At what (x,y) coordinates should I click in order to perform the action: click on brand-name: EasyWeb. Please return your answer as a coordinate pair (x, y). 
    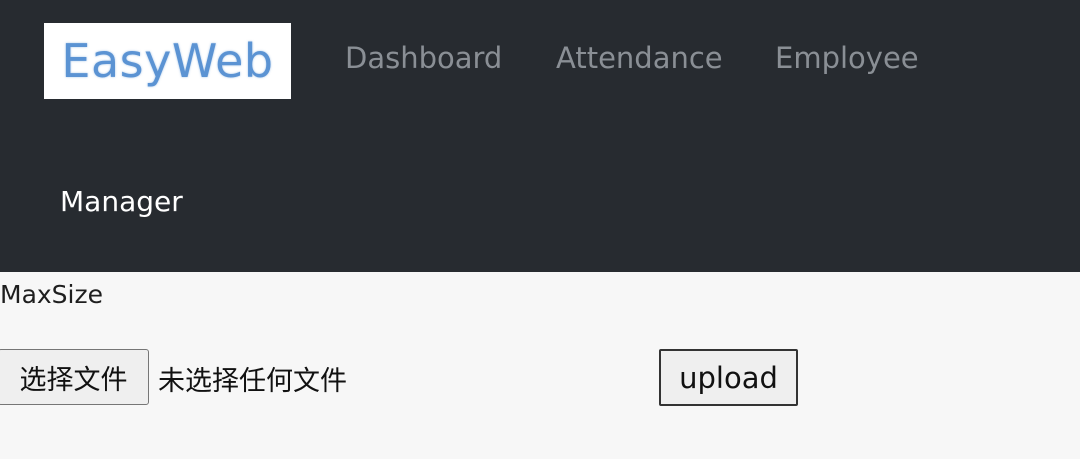
    Looking at the image, I should click on (167, 61).